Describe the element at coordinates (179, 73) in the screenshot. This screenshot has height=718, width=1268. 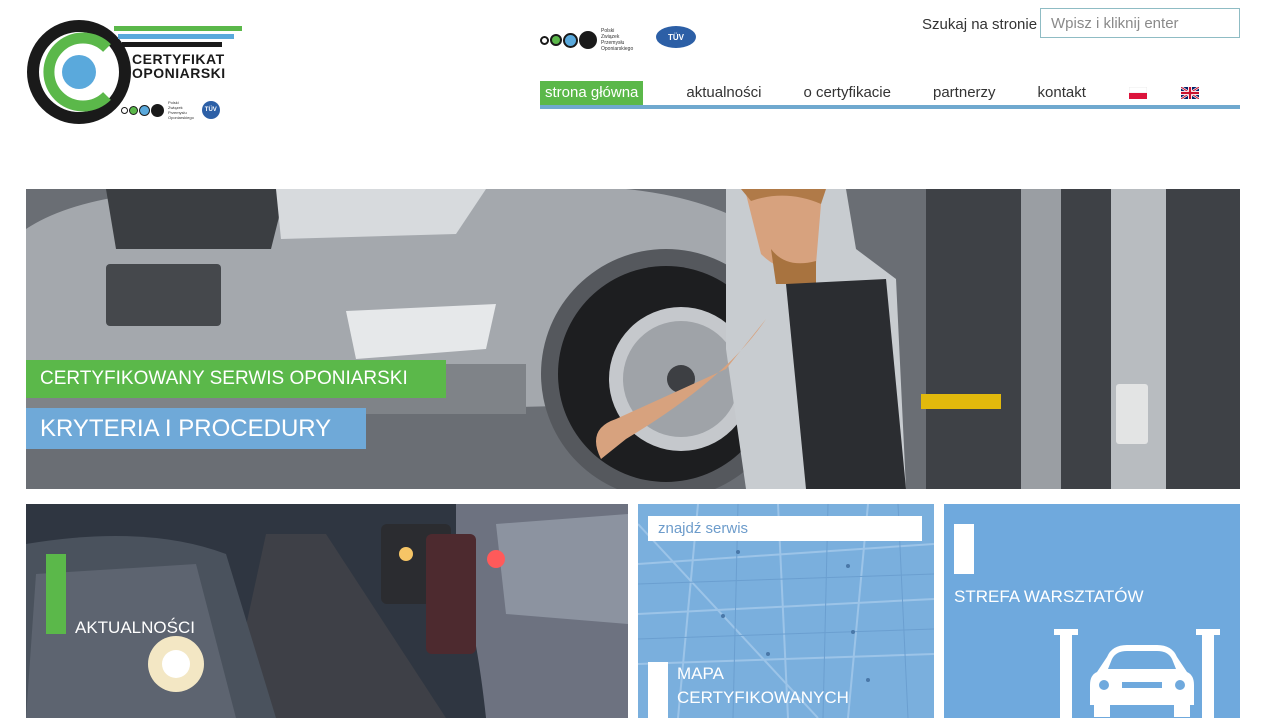
I see `logo-title-line2: OPONIARSKI` at that location.